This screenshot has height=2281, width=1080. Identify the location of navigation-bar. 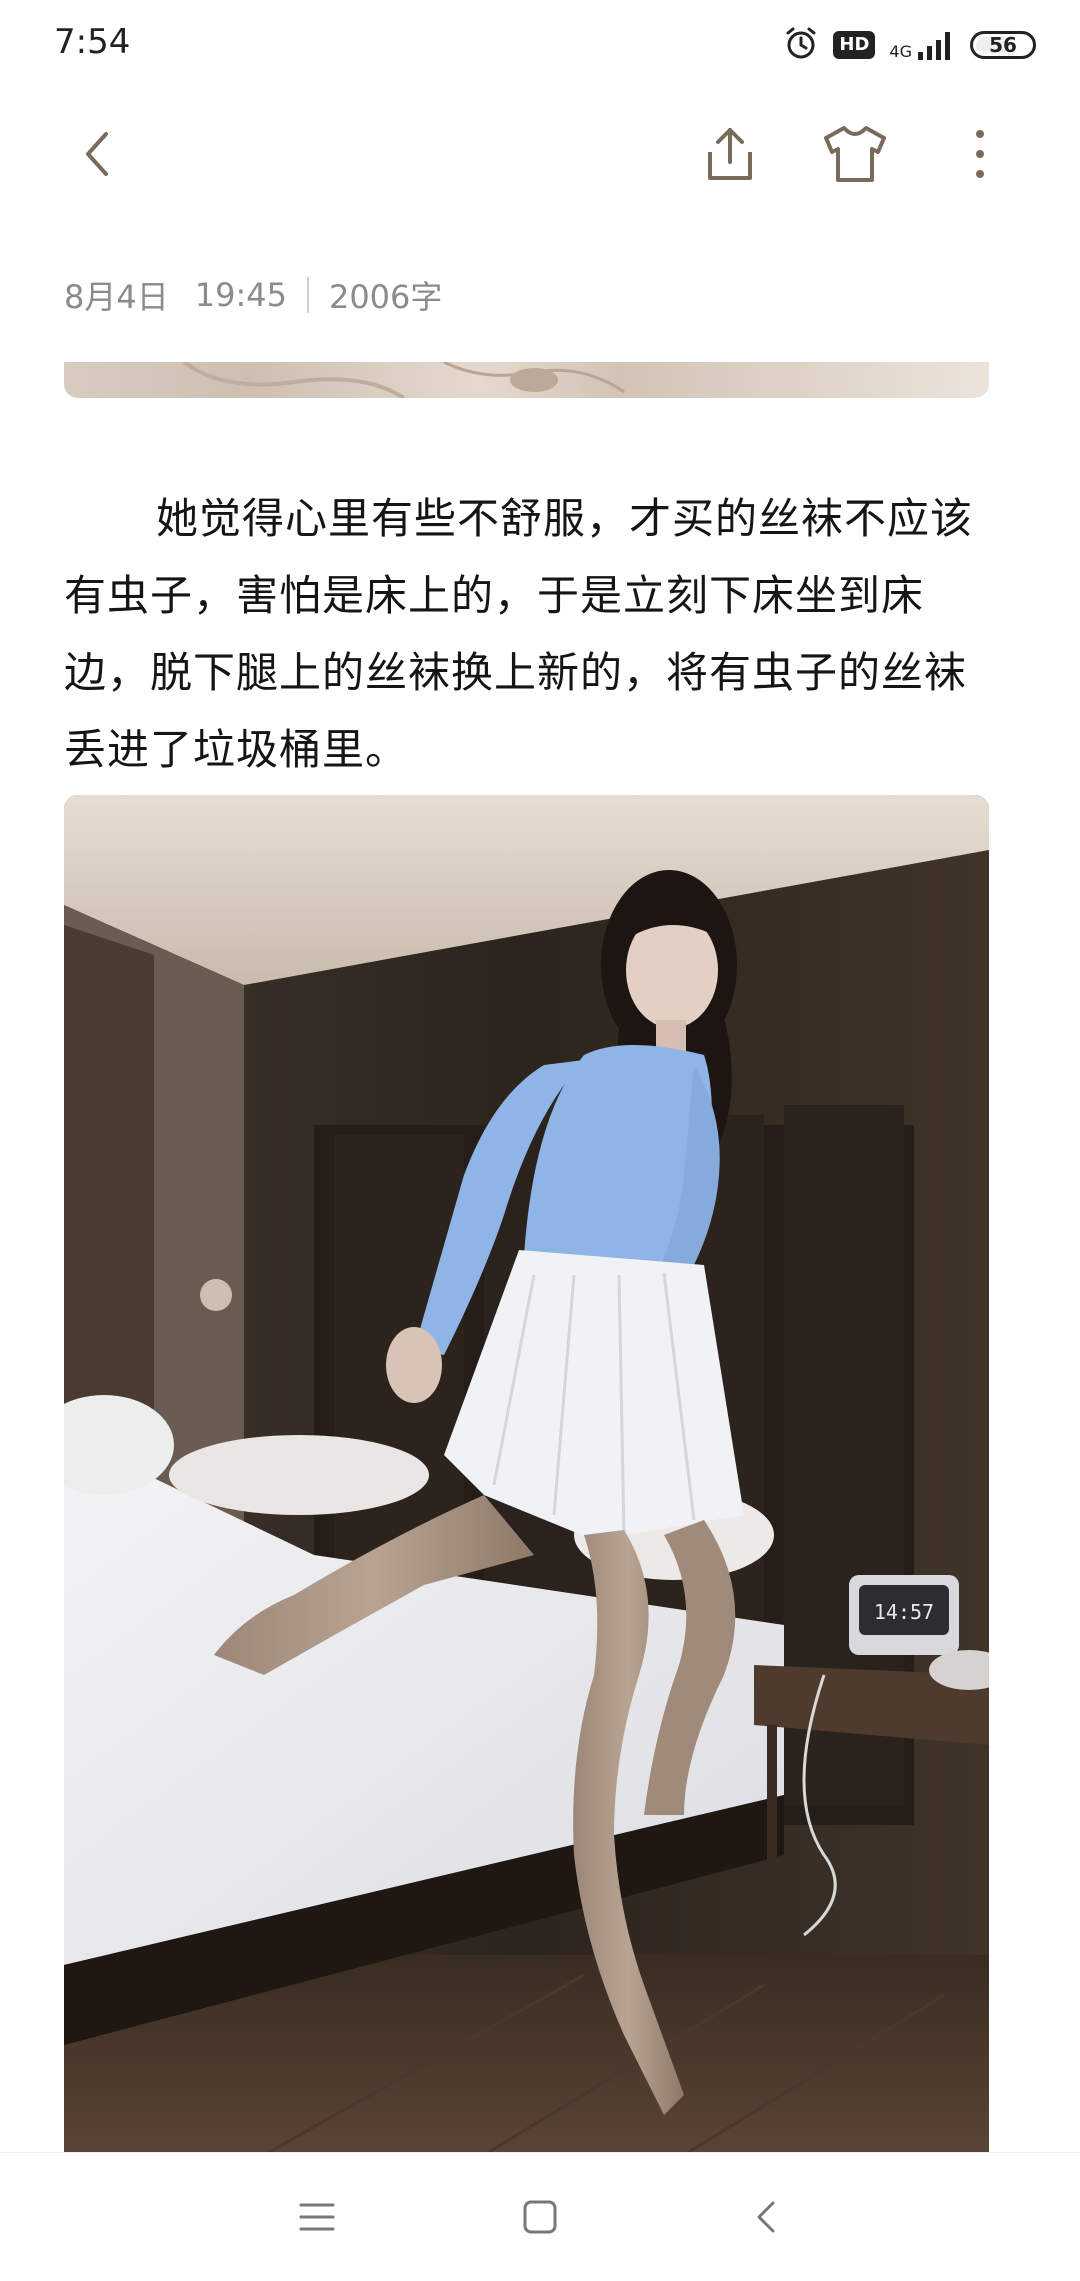
(540, 2216).